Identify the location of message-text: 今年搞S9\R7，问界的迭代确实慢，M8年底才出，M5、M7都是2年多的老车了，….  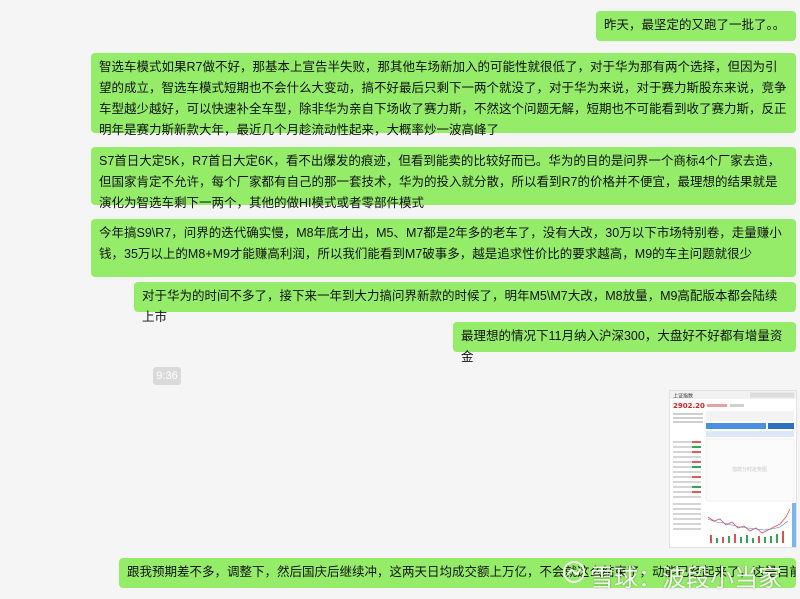
(440, 243).